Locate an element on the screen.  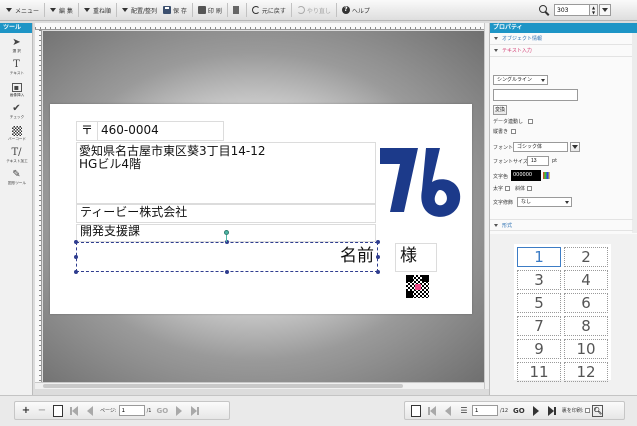
address-field: 愛知県名古屋市東区葵3丁目14-12 HGビル4階 is located at coordinates (226, 173).